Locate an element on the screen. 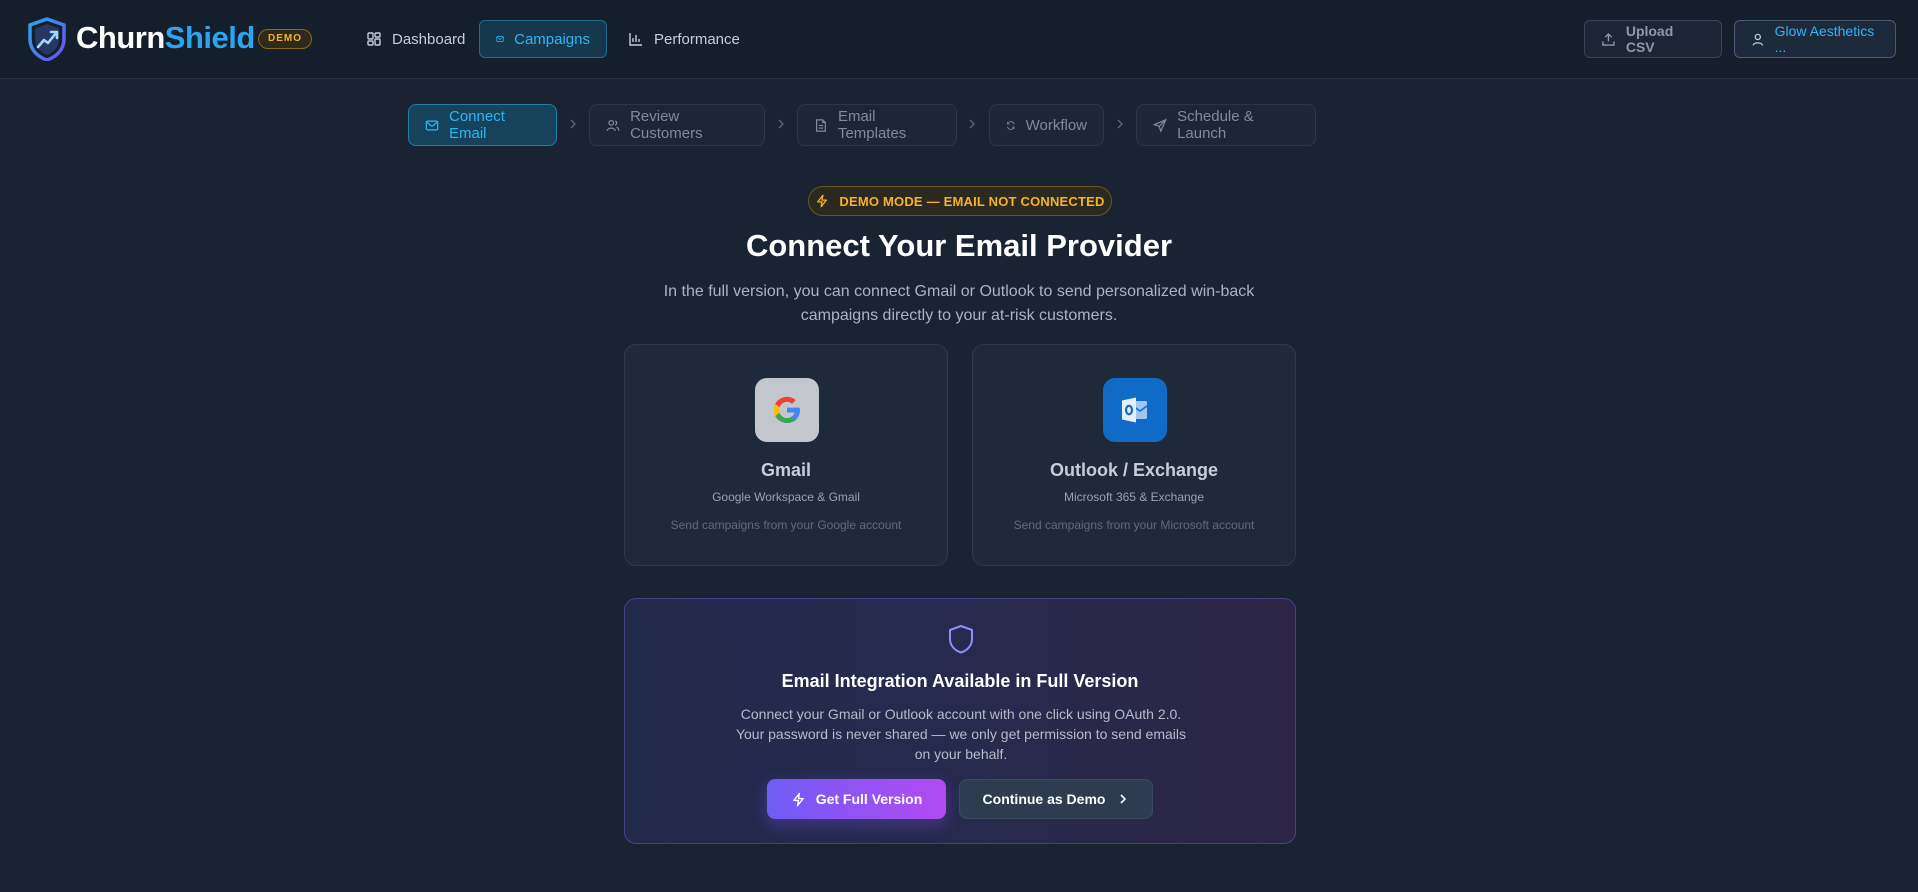 This screenshot has height=892, width=1918. nav-label-performance: Performance is located at coordinates (697, 39).